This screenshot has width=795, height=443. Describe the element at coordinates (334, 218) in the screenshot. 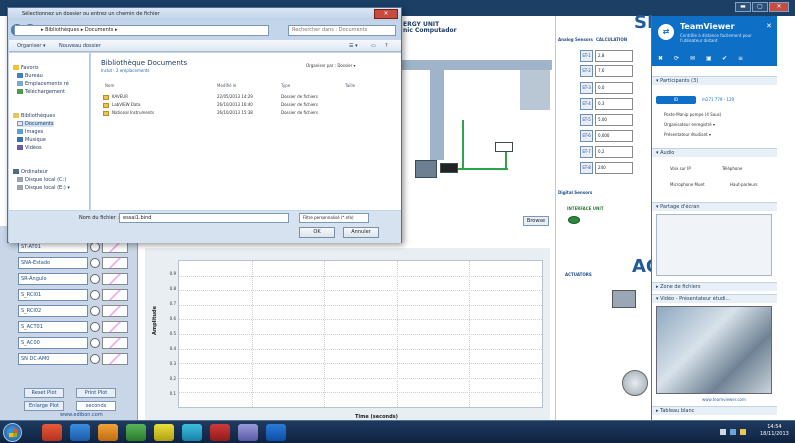

I see `file-type-filter: Filtre personnalisé (*.nfo)` at that location.